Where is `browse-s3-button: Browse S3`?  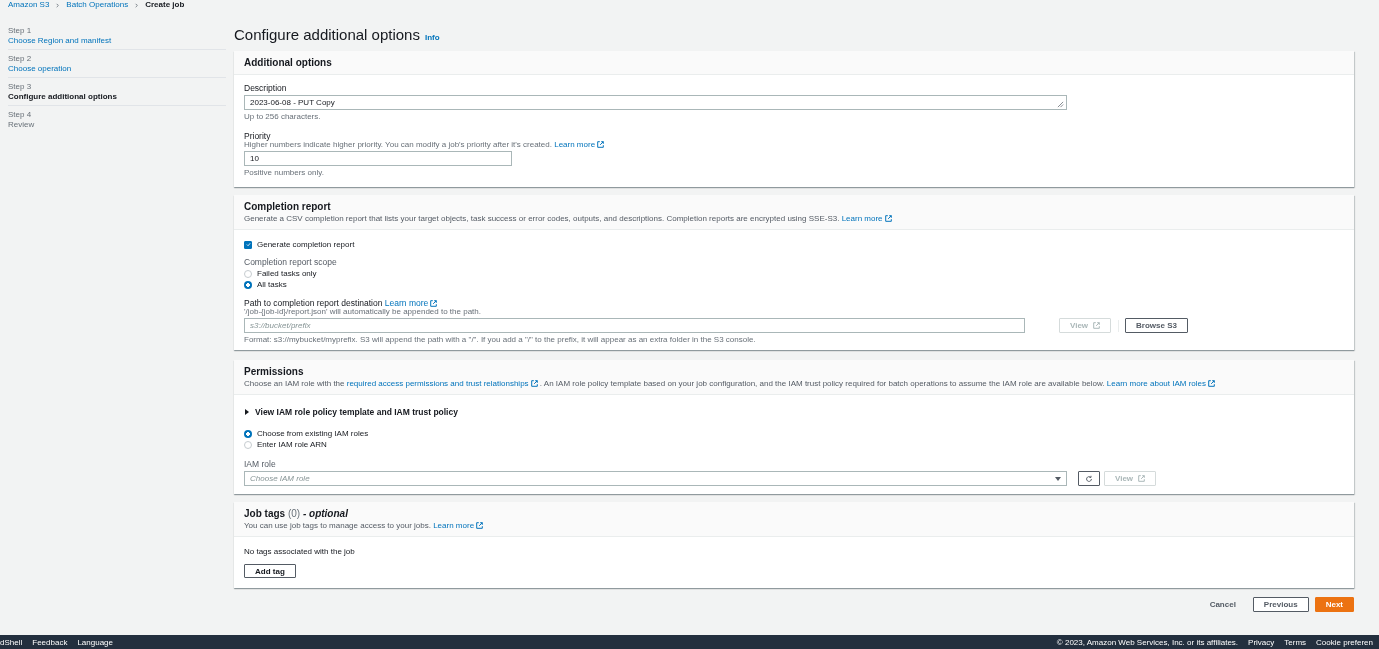 browse-s3-button: Browse S3 is located at coordinates (1156, 325).